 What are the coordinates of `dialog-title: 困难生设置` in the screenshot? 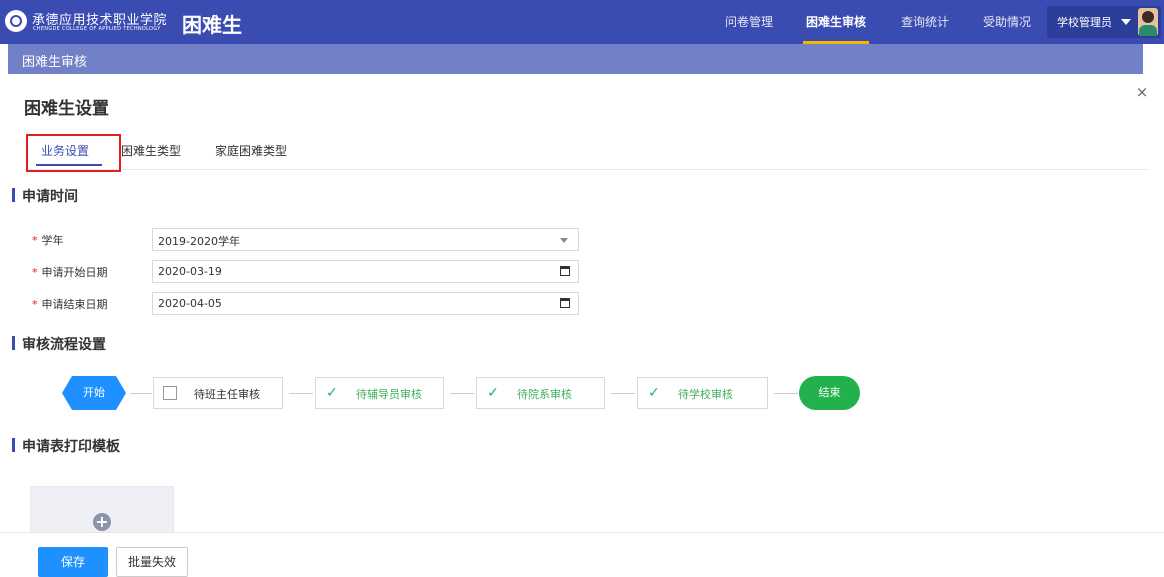 It's located at (66, 109).